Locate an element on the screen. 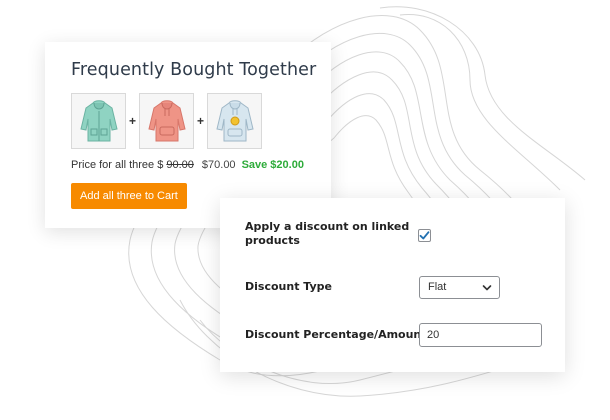 The image size is (610, 420). savings-label: Save $20.00 is located at coordinates (272, 165).